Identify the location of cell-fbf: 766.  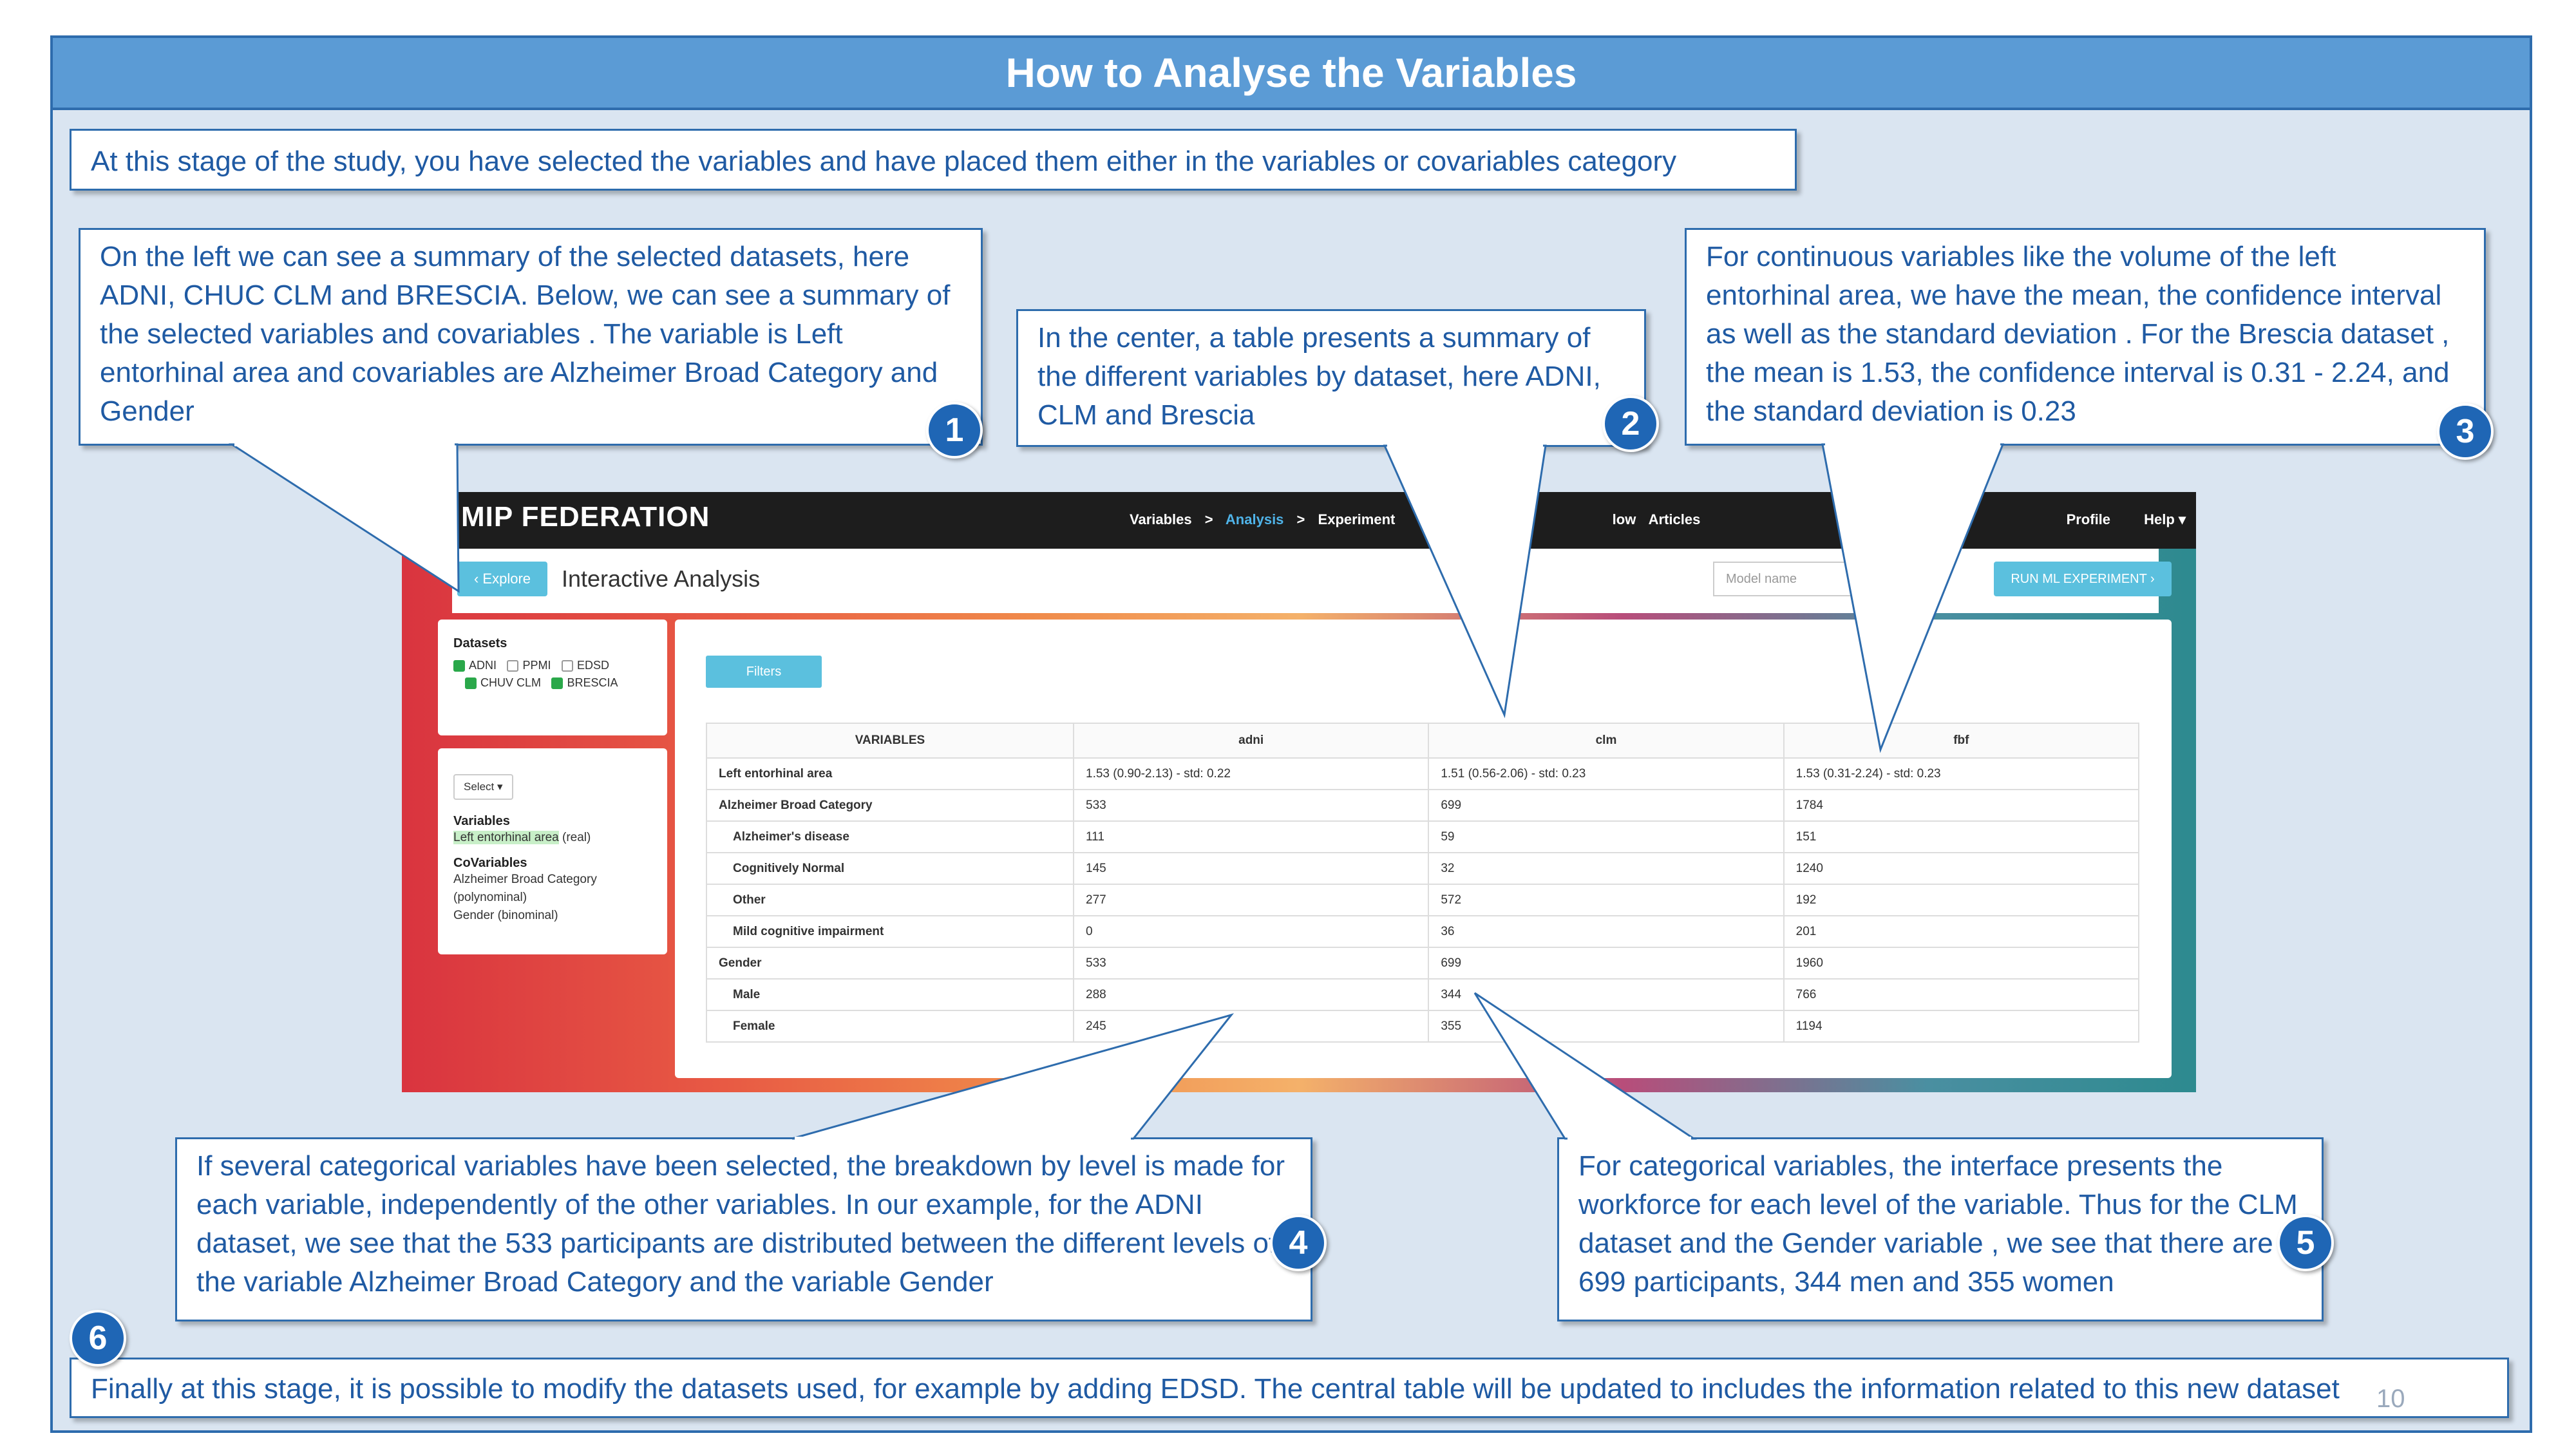
(1962, 995).